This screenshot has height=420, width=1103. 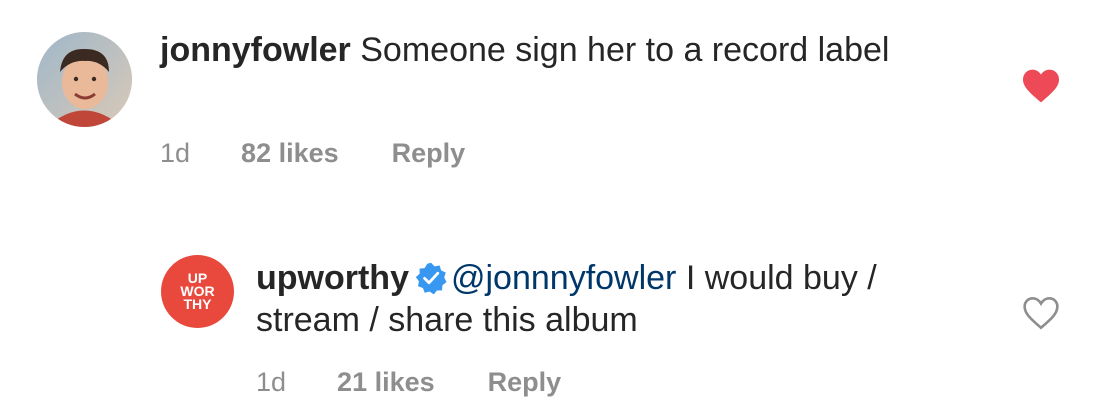 I want to click on comment-time: 1d, so click(x=175, y=153).